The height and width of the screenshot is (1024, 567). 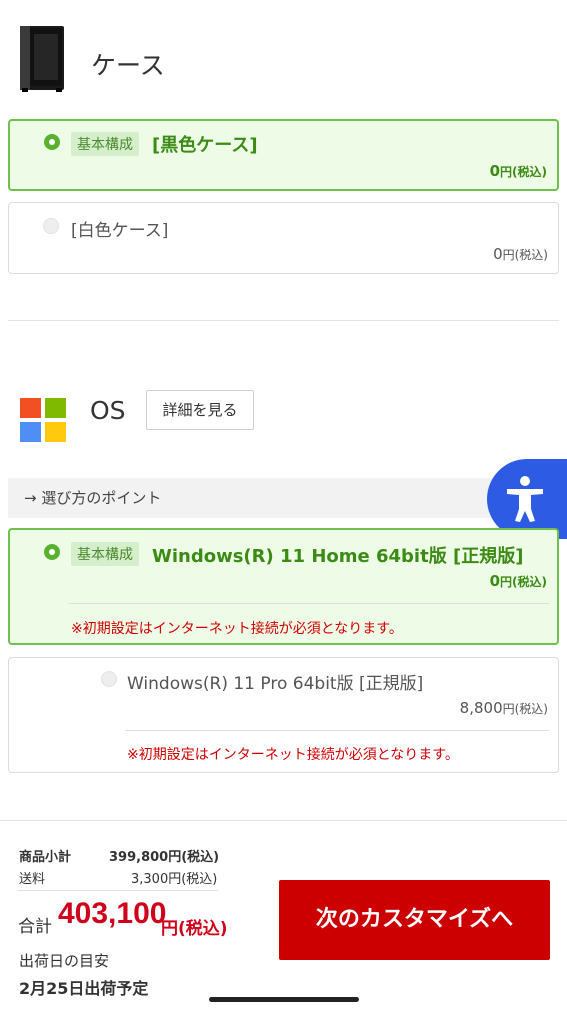 I want to click on total-label: 合計, so click(x=35, y=927).